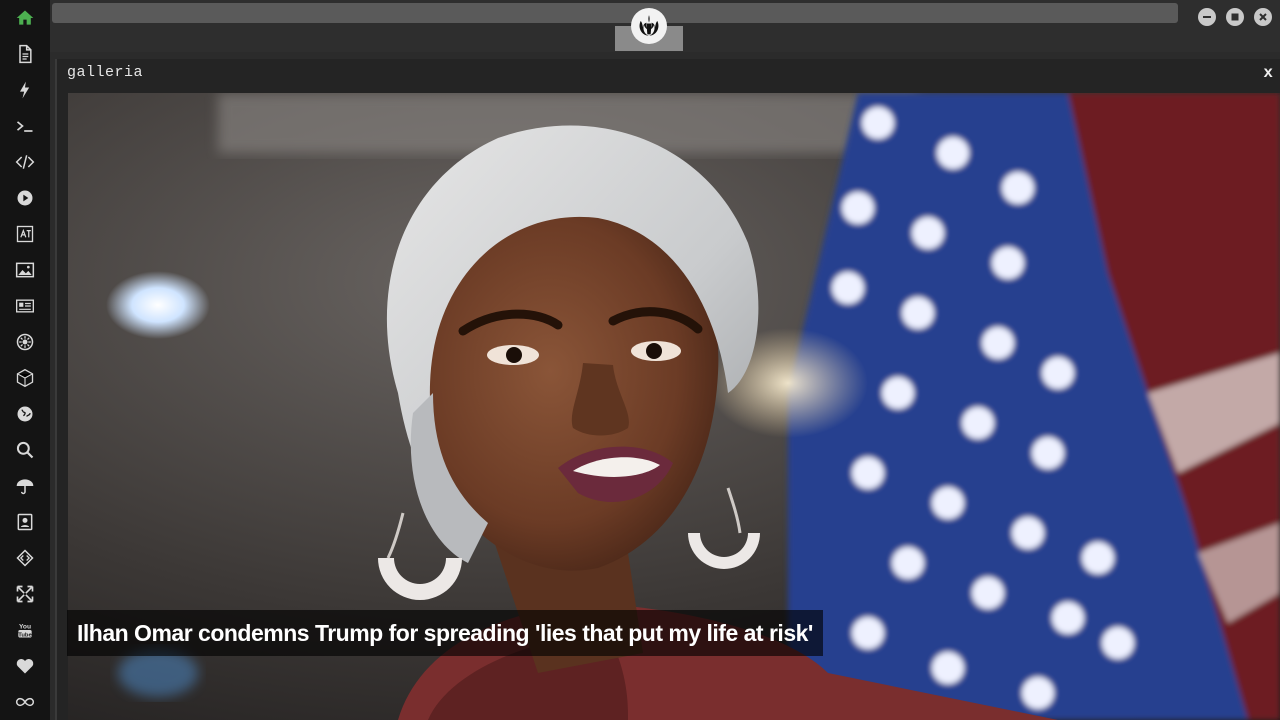 The height and width of the screenshot is (720, 1280). I want to click on home-icon, so click(25, 18).